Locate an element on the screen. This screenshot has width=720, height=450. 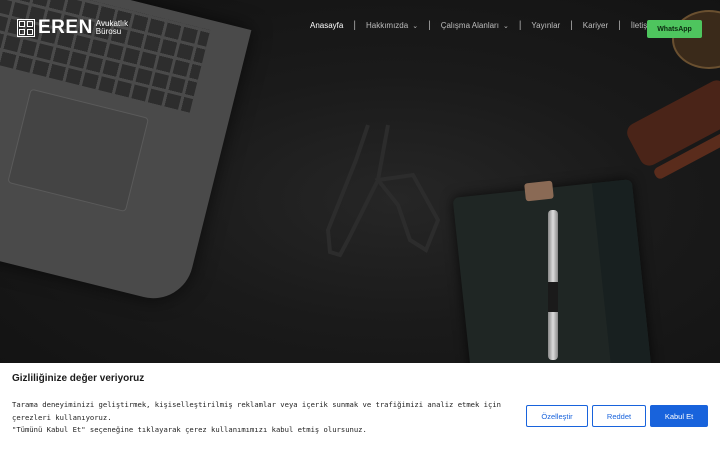
site-logo: EREN Avukatlık Bürosu is located at coordinates (76, 28).